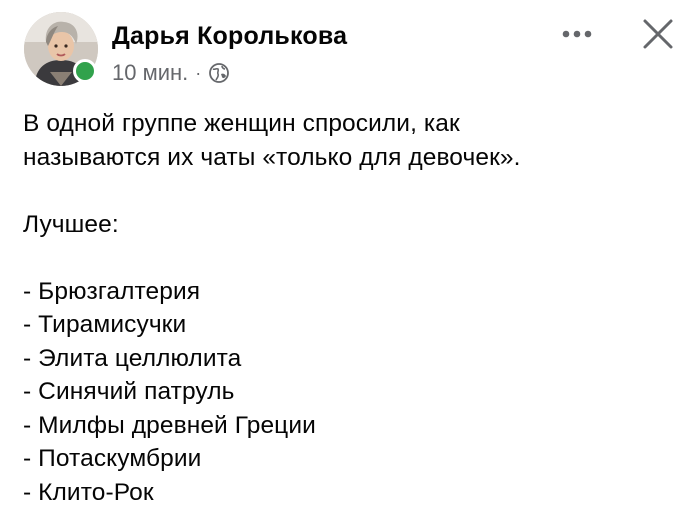 The image size is (700, 517). What do you see at coordinates (85, 71) in the screenshot?
I see `online-status-dot` at bounding box center [85, 71].